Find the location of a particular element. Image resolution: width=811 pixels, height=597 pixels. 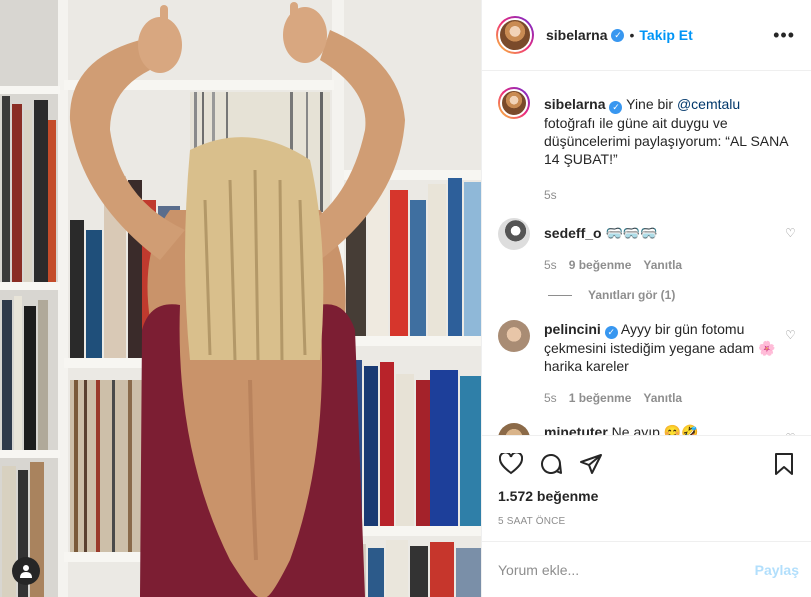

comment-likes: 9 beğenme is located at coordinates (600, 265).